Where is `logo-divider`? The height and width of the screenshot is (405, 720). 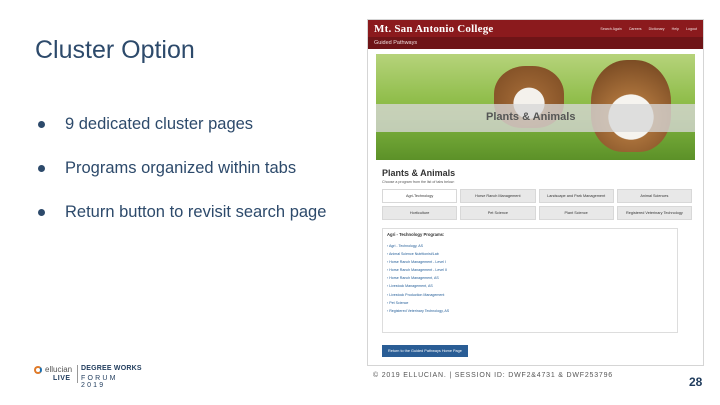
logo-divider is located at coordinates (77, 374).